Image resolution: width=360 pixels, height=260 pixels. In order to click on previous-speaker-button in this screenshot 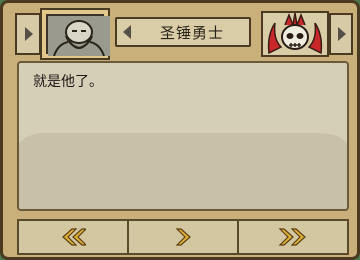, I will do `click(28, 34)`.